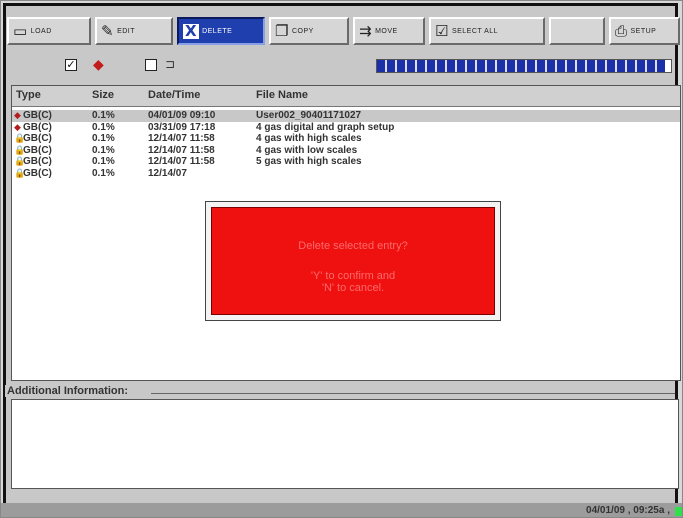  Describe the element at coordinates (413, 393) in the screenshot. I see `info-divider` at that location.